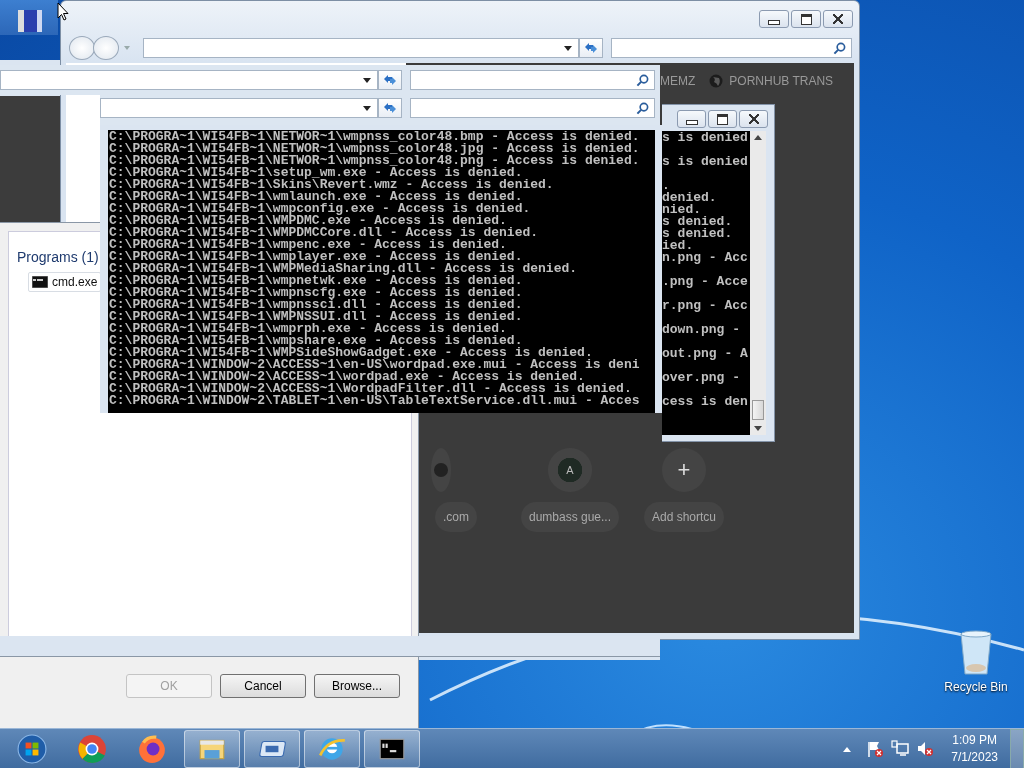 The image size is (1024, 768). What do you see at coordinates (370, 389) in the screenshot?
I see `console-line: C:\PROGRA~1\WINDOW~2\ACCESS~1\WordpadFilter.dll - Access is denied.` at bounding box center [370, 389].